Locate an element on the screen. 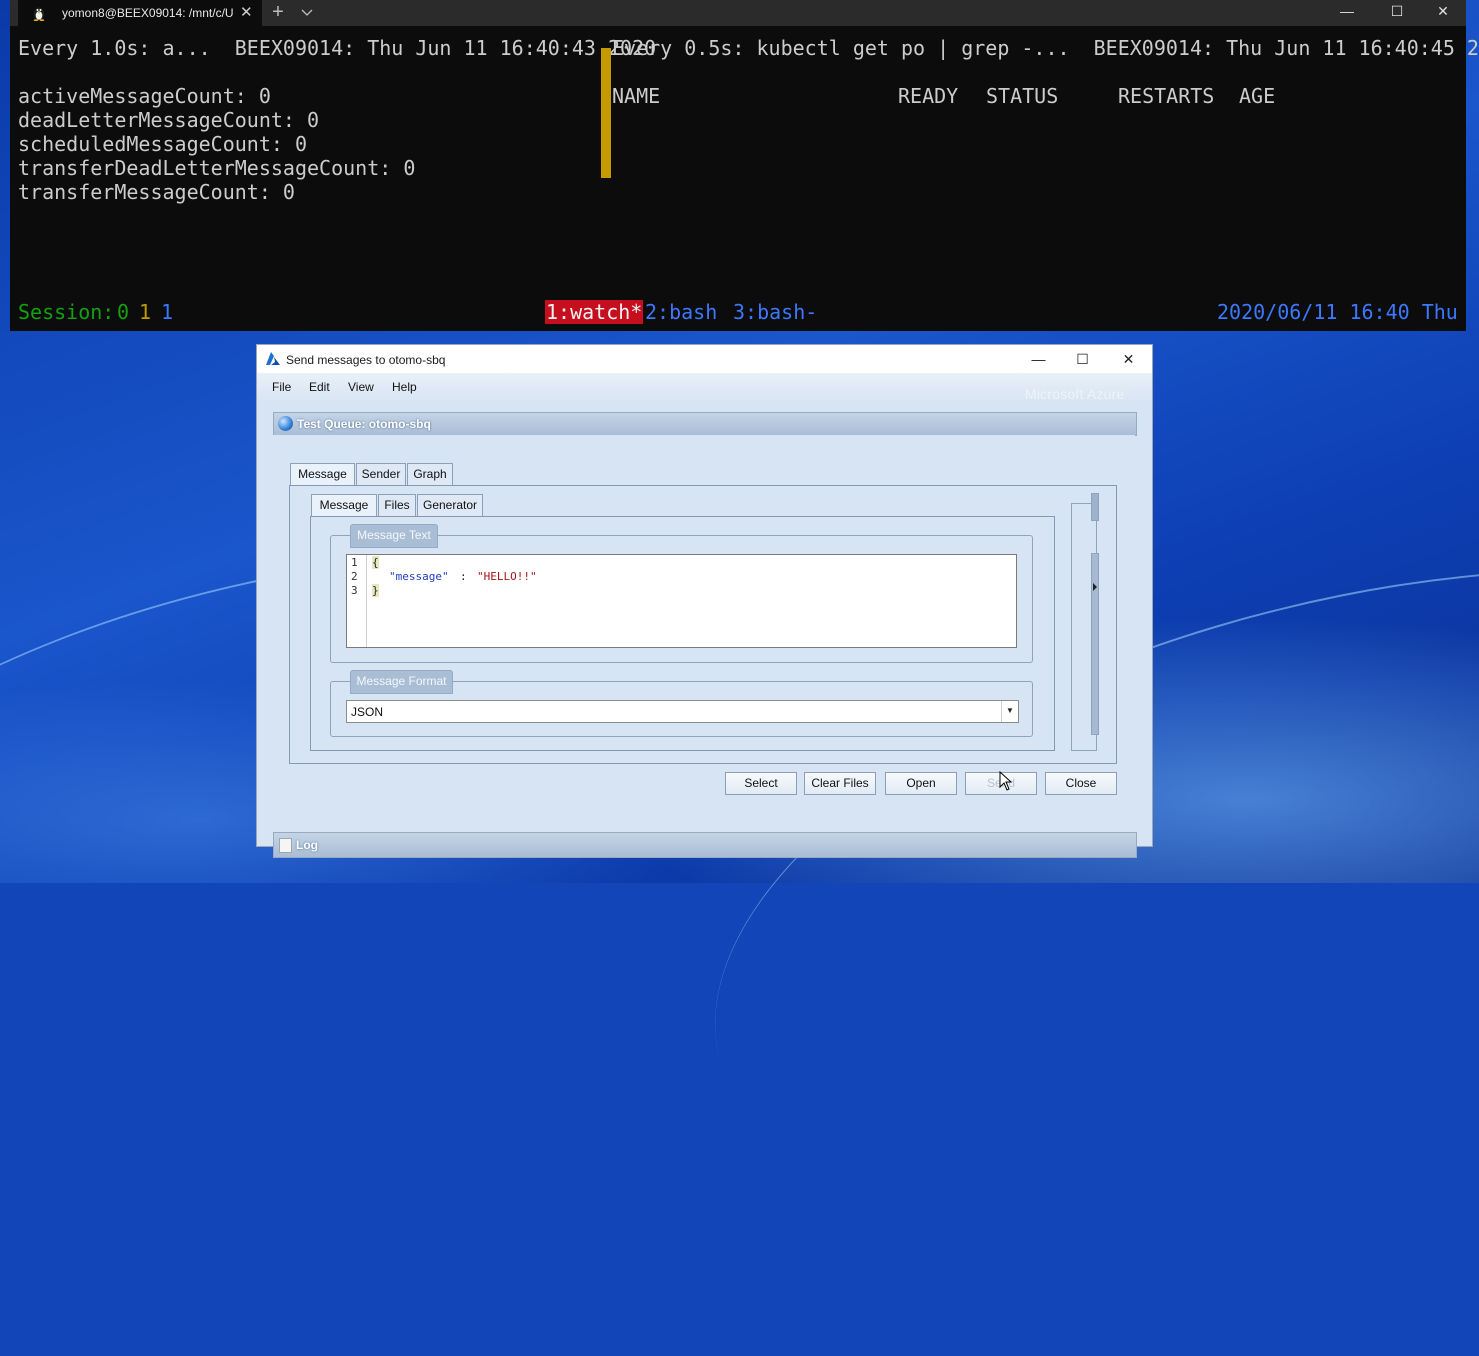 This screenshot has width=1479, height=1356. queue-panel-header: Test Queue: otomo-sbq is located at coordinates (705, 424).